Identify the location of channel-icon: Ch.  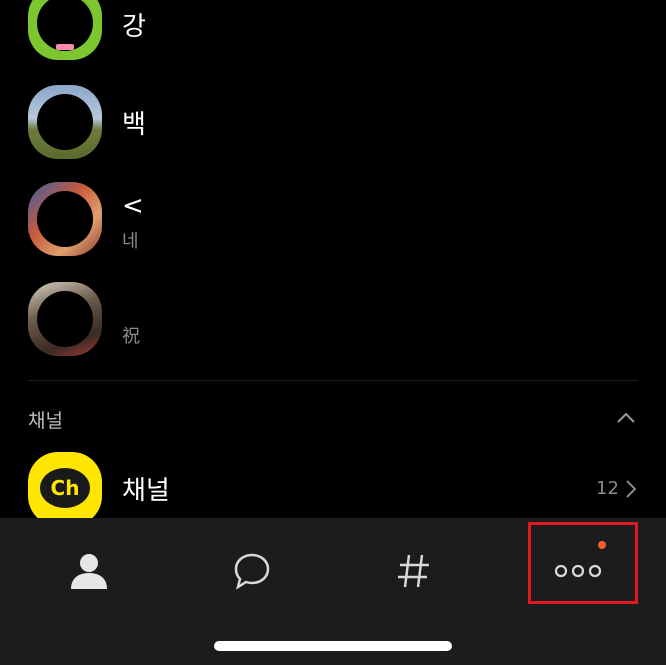
(65, 489).